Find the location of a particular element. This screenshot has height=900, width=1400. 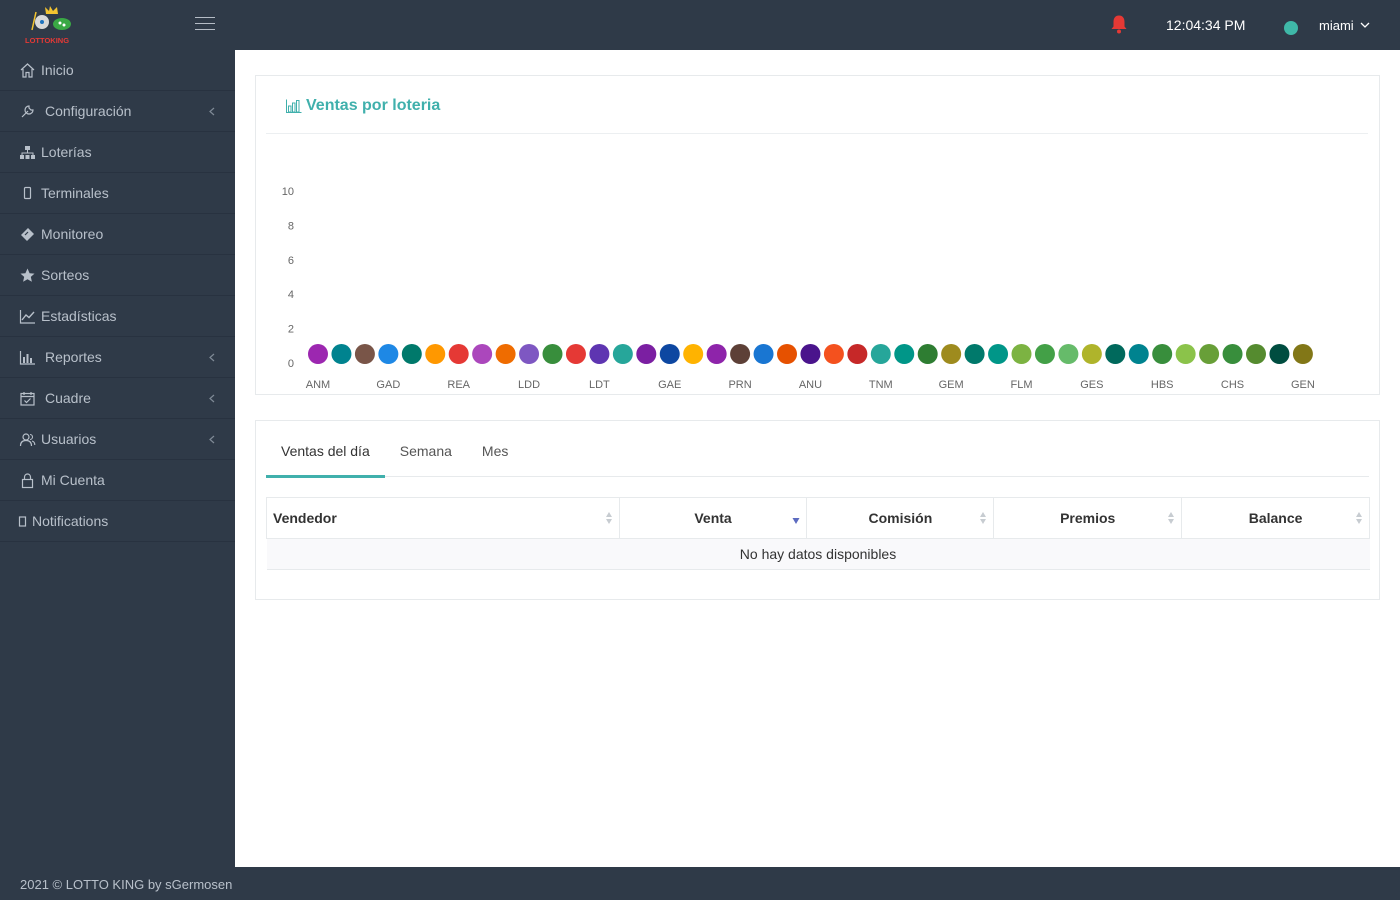

calendar-check-icon is located at coordinates (27, 398).